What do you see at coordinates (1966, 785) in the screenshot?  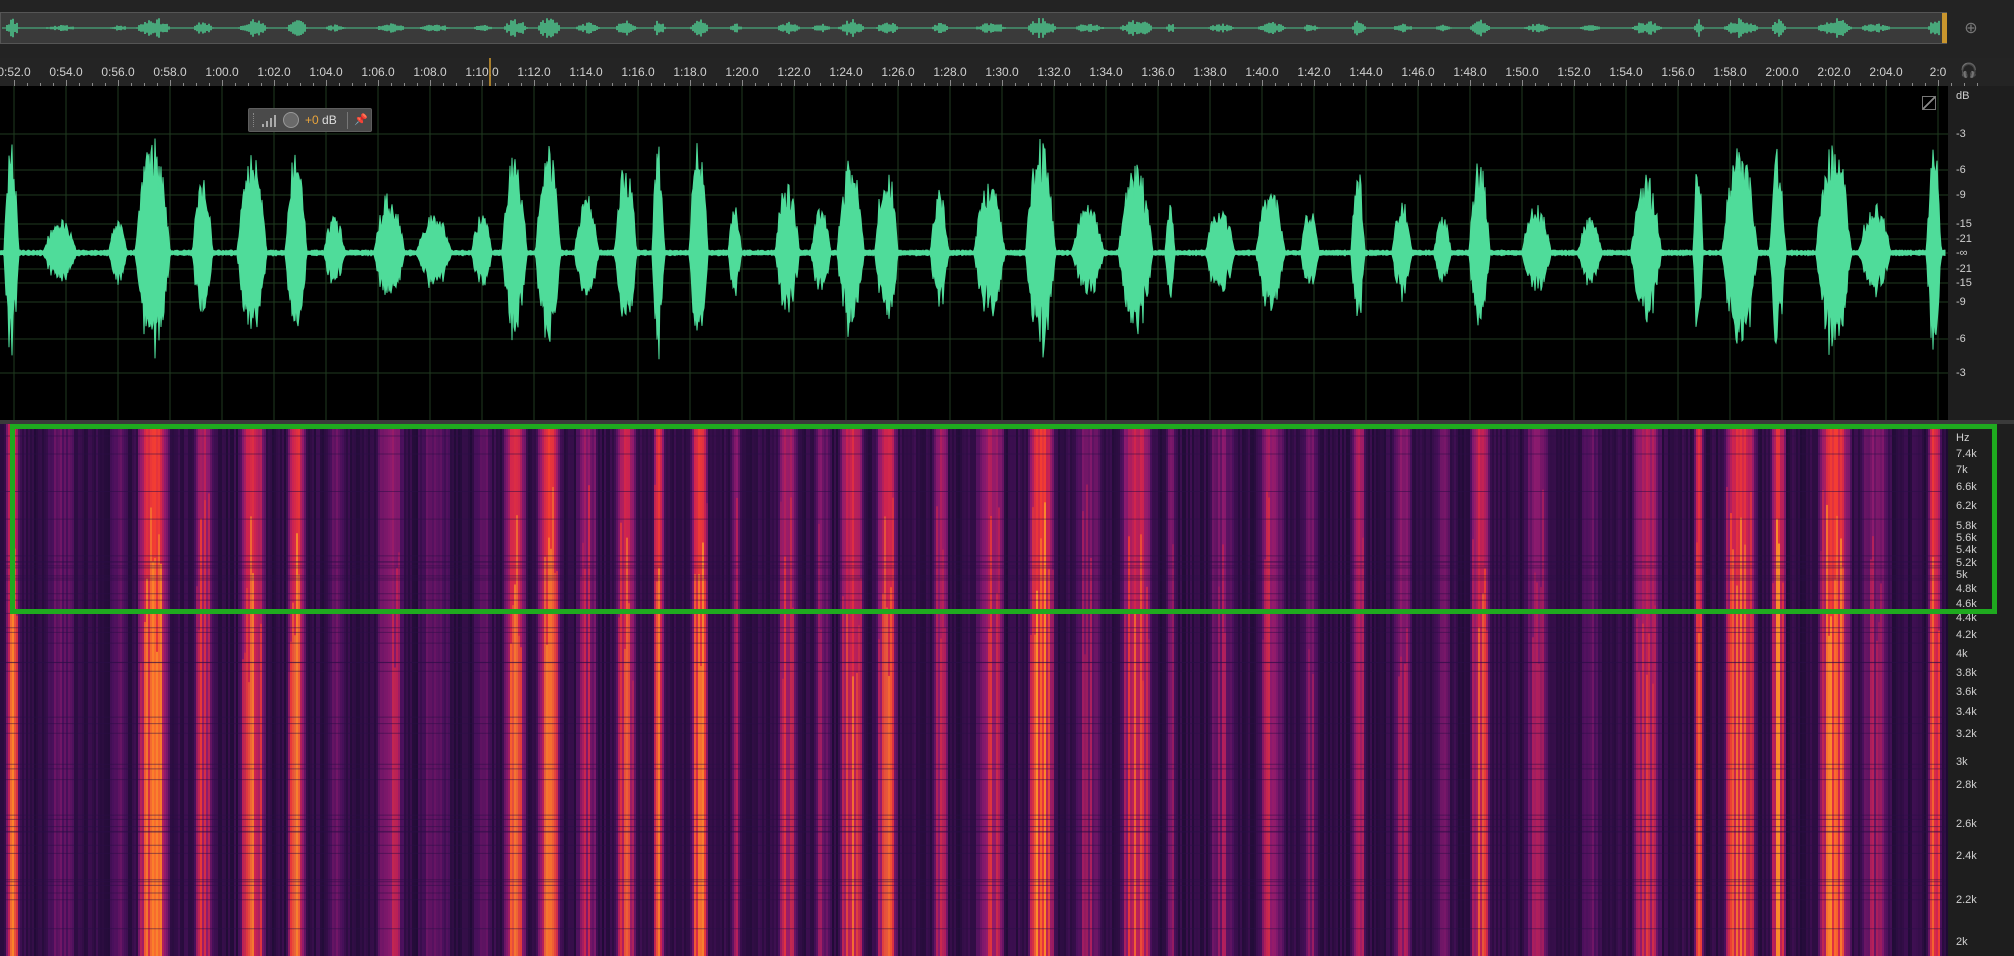 I see `hz-label: 2.8k` at bounding box center [1966, 785].